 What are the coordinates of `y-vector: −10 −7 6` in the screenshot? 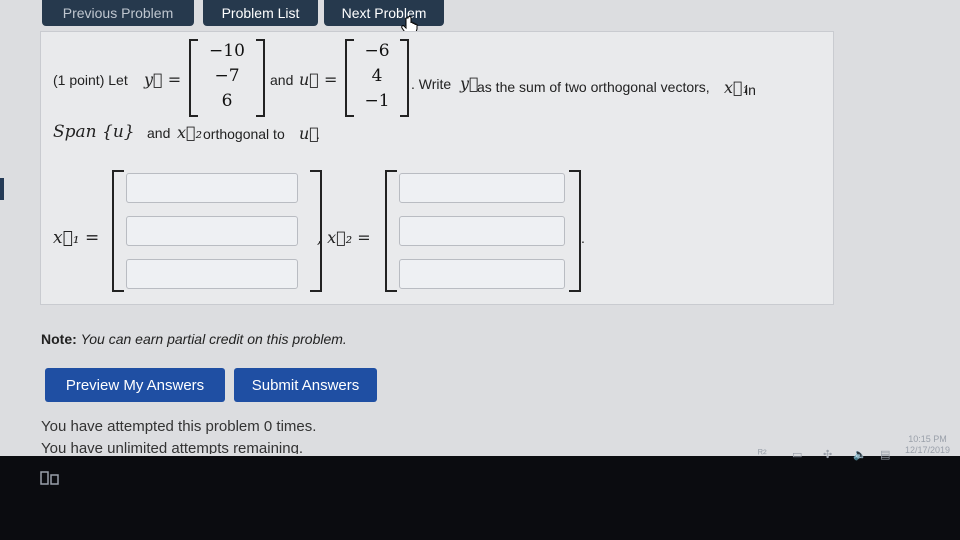 It's located at (227, 78).